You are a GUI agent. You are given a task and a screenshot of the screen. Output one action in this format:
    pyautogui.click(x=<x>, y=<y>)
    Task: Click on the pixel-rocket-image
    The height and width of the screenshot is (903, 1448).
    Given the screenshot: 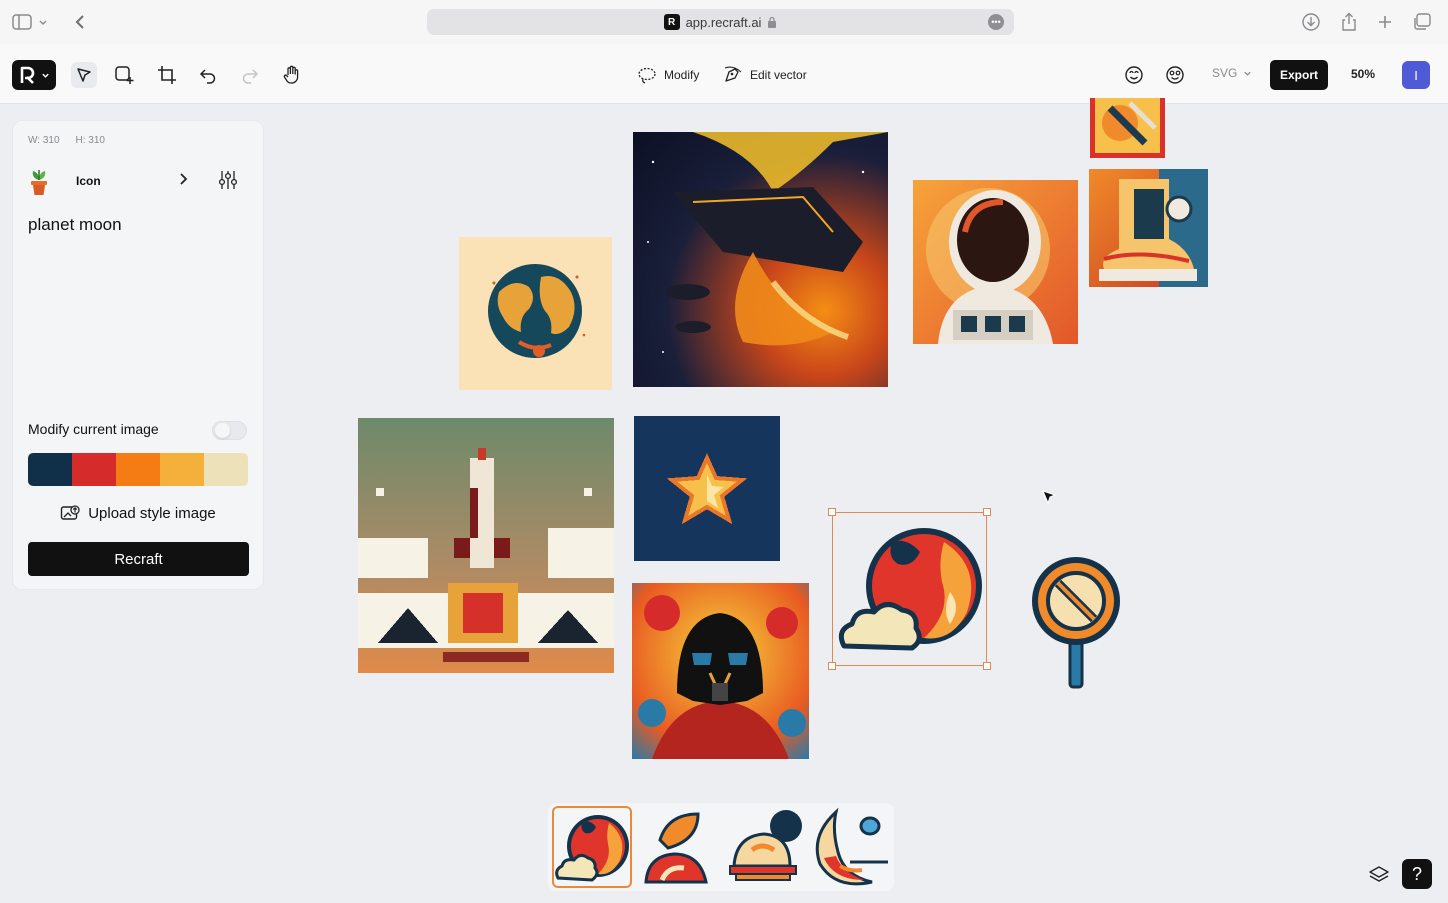 What is the action you would take?
    pyautogui.click(x=486, y=545)
    